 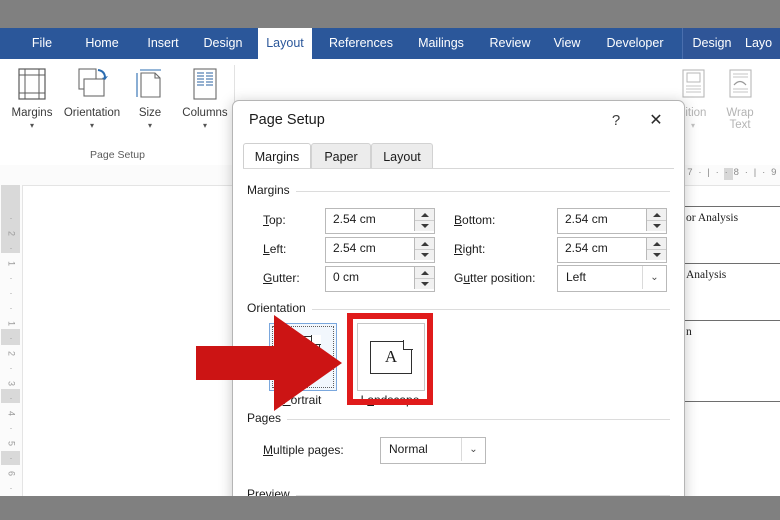 What do you see at coordinates (612, 250) in the screenshot?
I see `right-margin-stepper: 2.54 cm` at bounding box center [612, 250].